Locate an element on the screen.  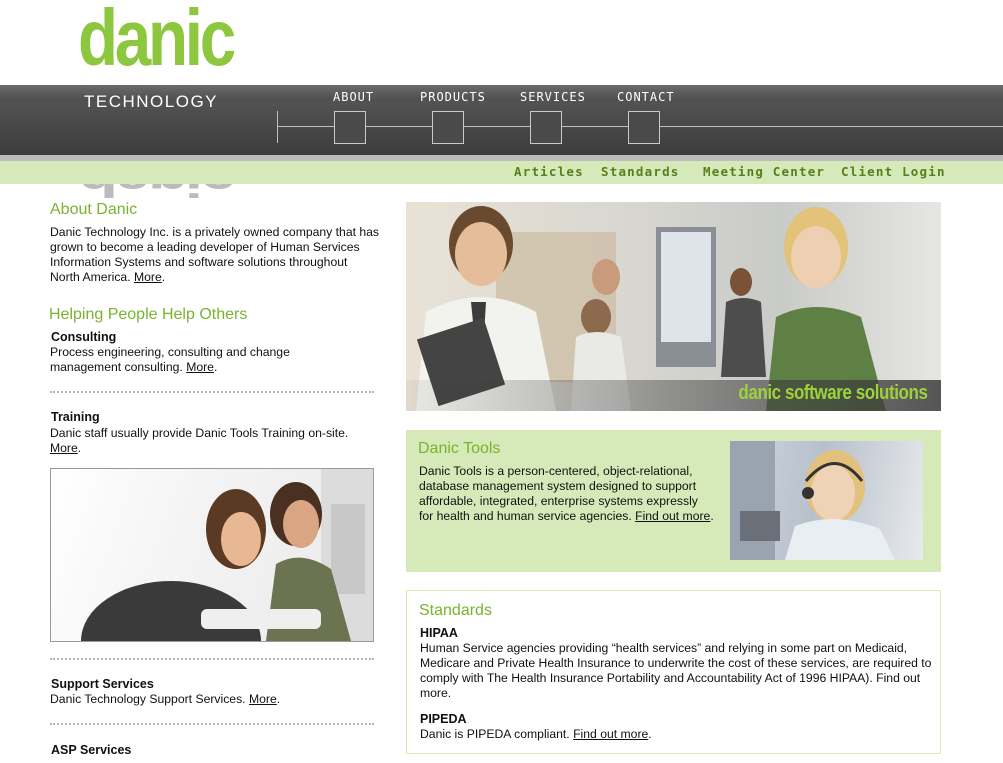
subnav-meeting-center: Meeting Center is located at coordinates (764, 171).